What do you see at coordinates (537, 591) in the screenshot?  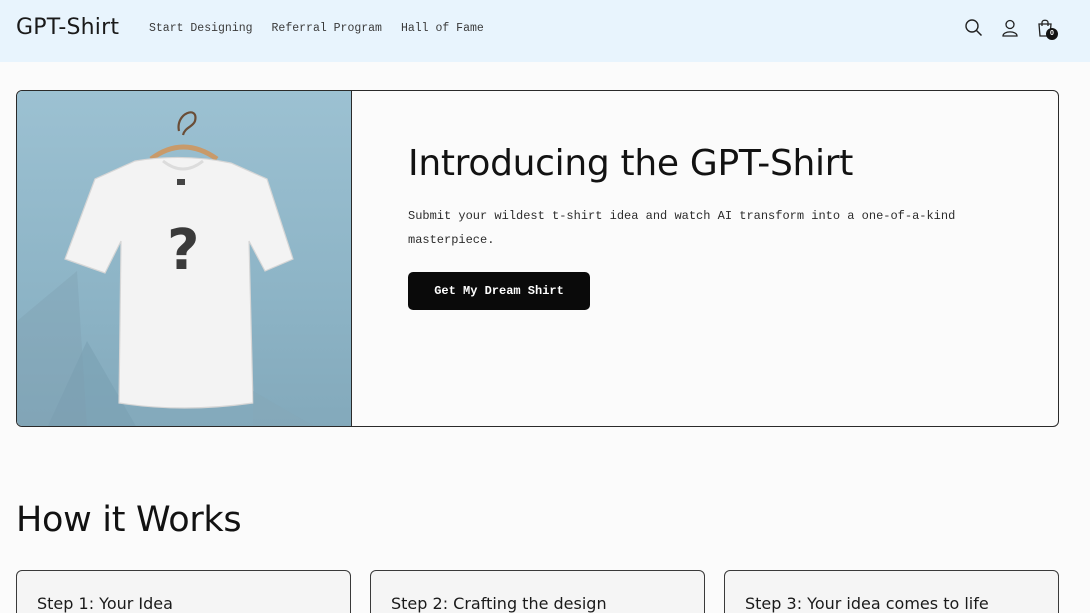 I see `step-card: Step 2: Crafting the design` at bounding box center [537, 591].